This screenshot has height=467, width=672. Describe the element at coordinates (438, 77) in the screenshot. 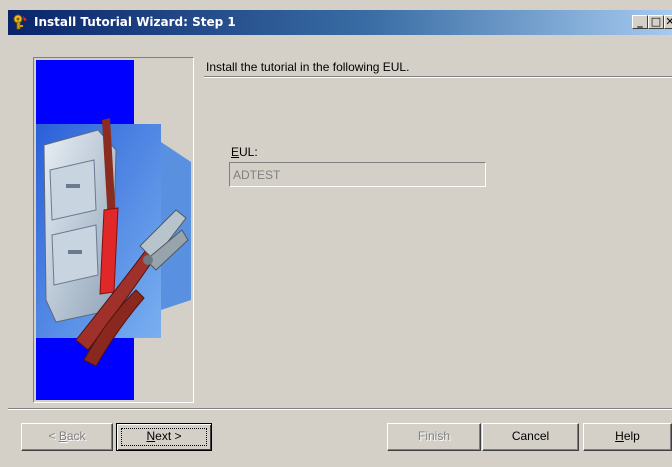

I see `header-divider` at that location.